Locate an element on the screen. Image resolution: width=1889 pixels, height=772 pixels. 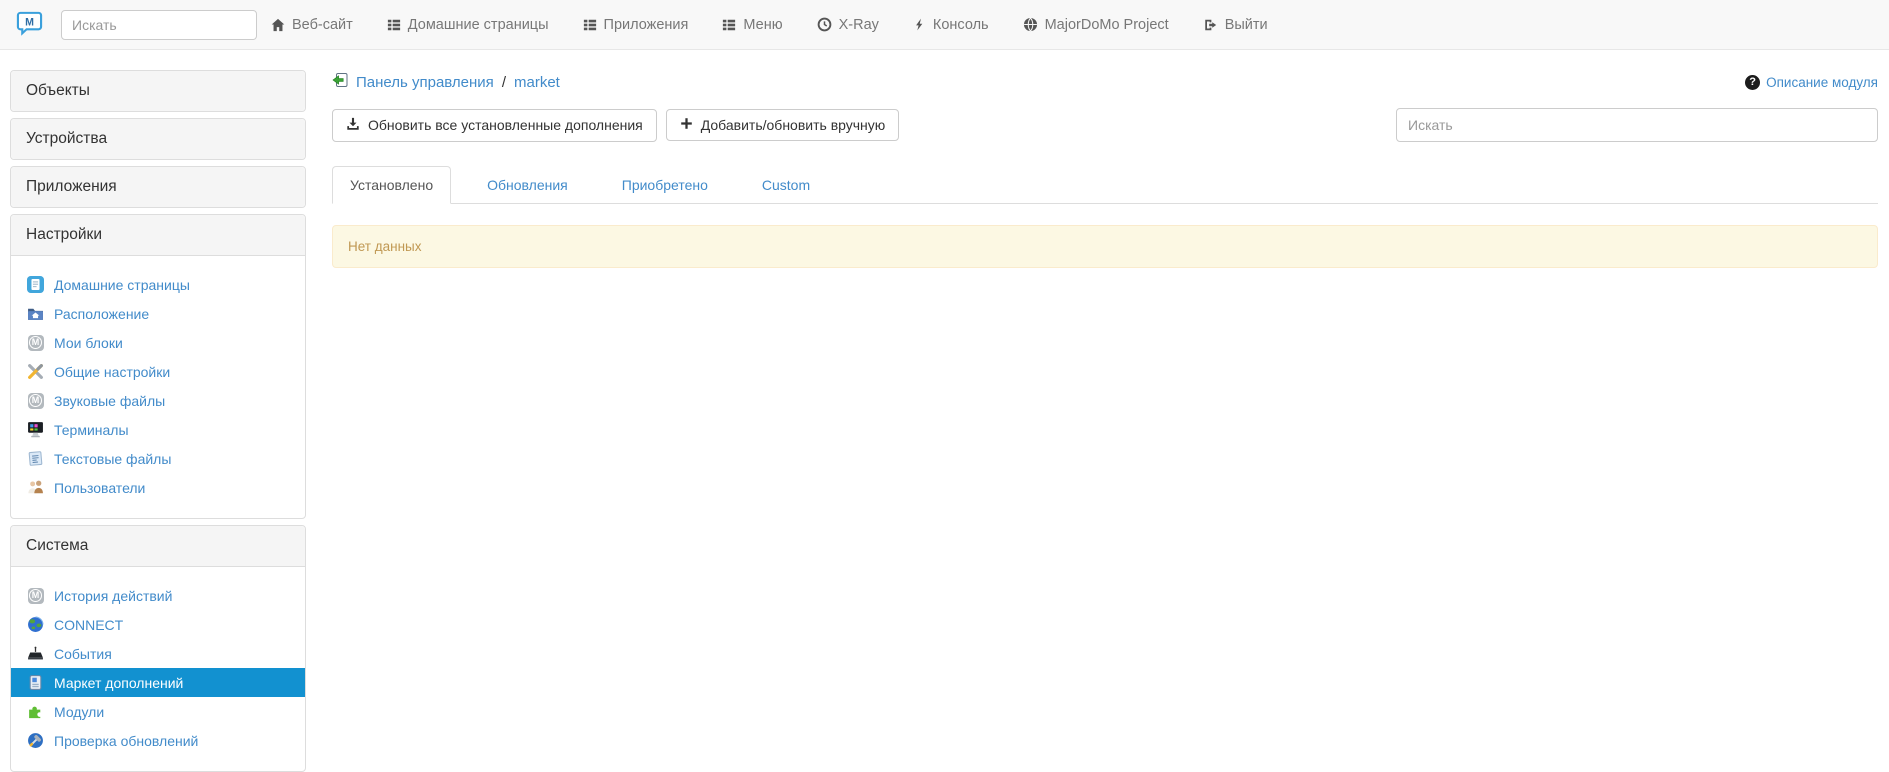
sidebar-section-applications-header: Приложения is located at coordinates (158, 187).